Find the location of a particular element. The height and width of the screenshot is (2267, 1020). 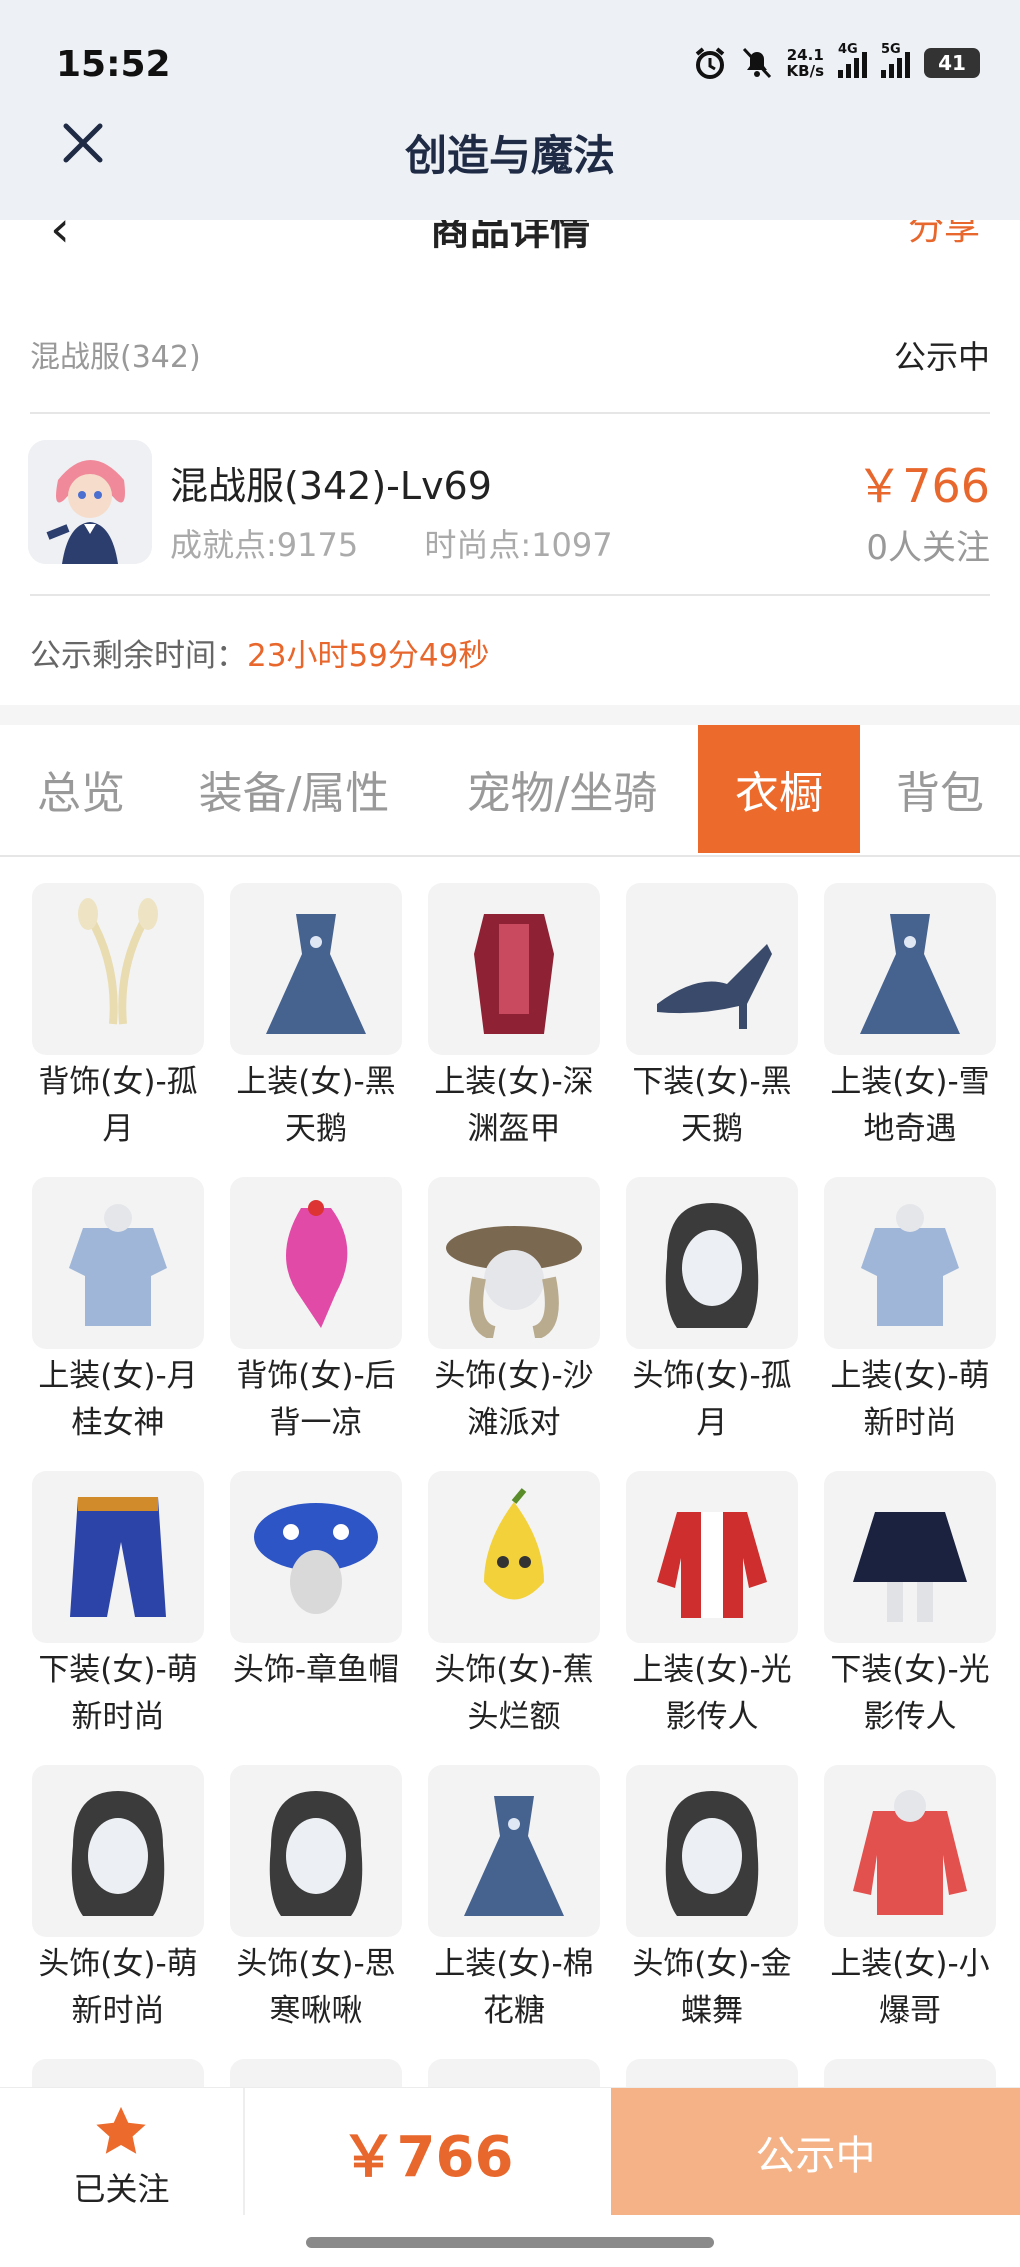

wardrobe-item: 头饰(女)-萌新时尚 is located at coordinates (118, 1900).